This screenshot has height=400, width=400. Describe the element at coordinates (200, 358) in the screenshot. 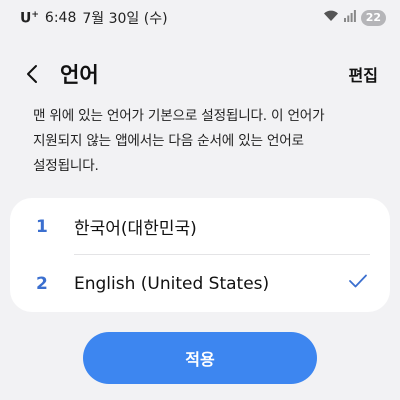

I see `apply-button: 적용` at that location.